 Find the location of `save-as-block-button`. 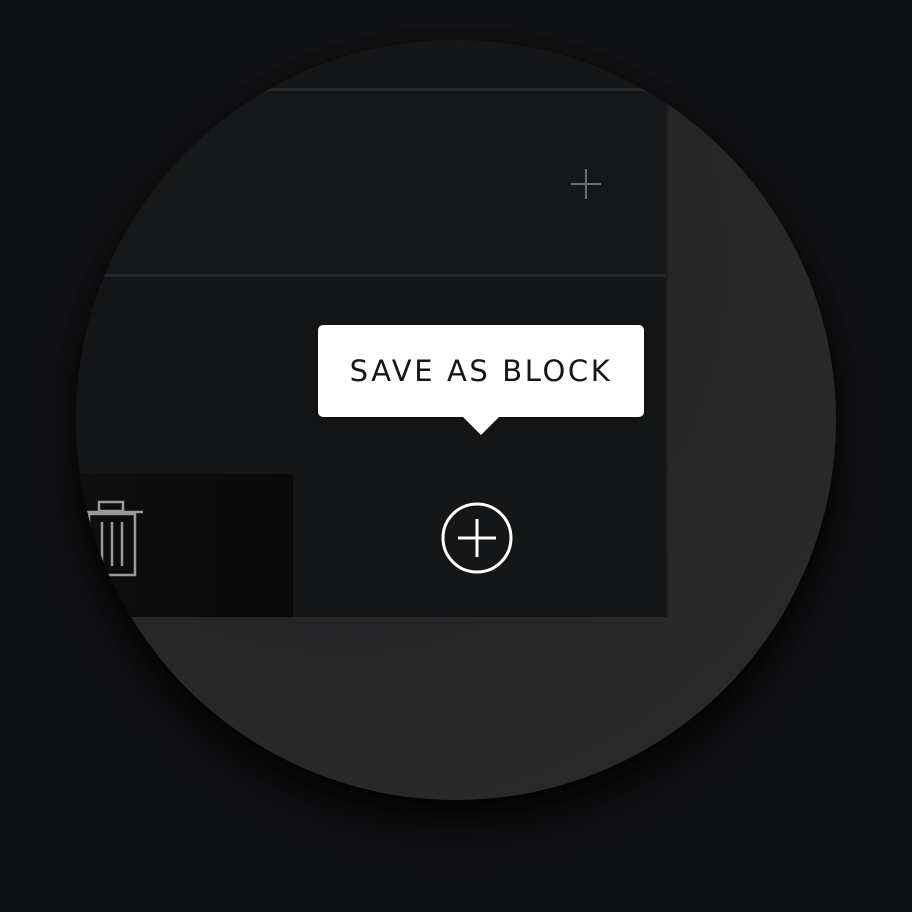

save-as-block-button is located at coordinates (477, 538).